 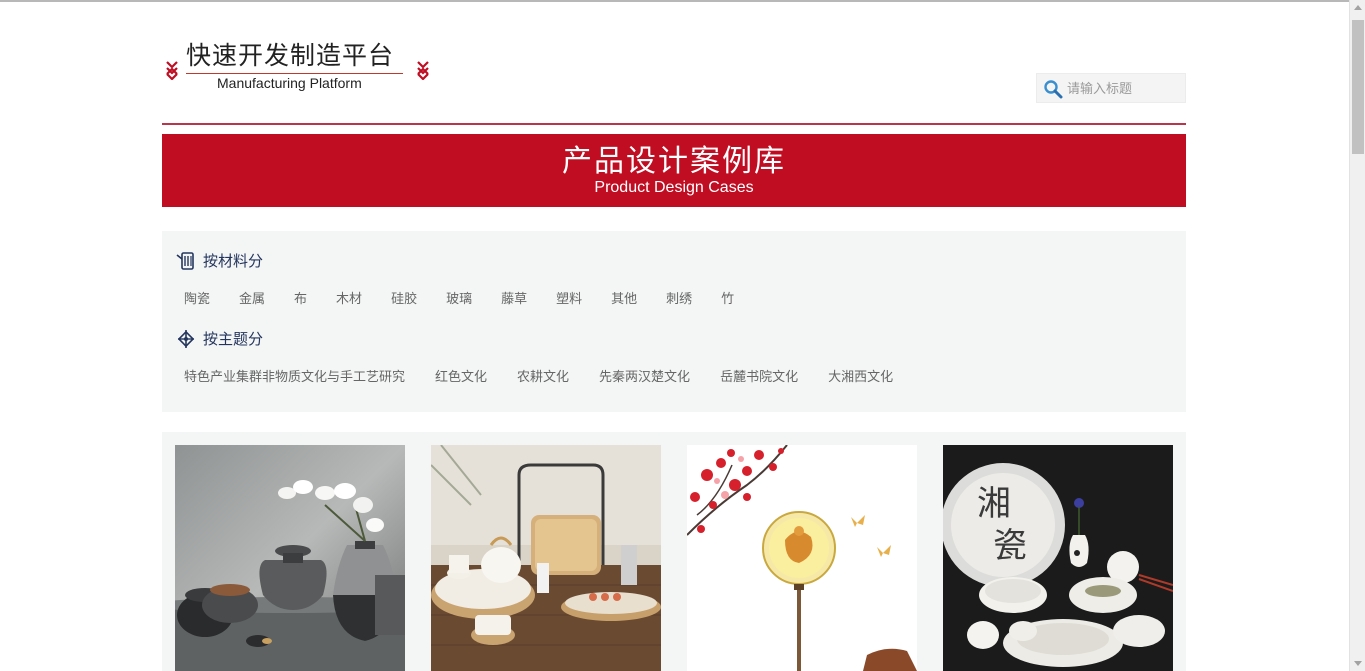 What do you see at coordinates (233, 339) in the screenshot?
I see `filter-title-theme-label: 按主题分` at bounding box center [233, 339].